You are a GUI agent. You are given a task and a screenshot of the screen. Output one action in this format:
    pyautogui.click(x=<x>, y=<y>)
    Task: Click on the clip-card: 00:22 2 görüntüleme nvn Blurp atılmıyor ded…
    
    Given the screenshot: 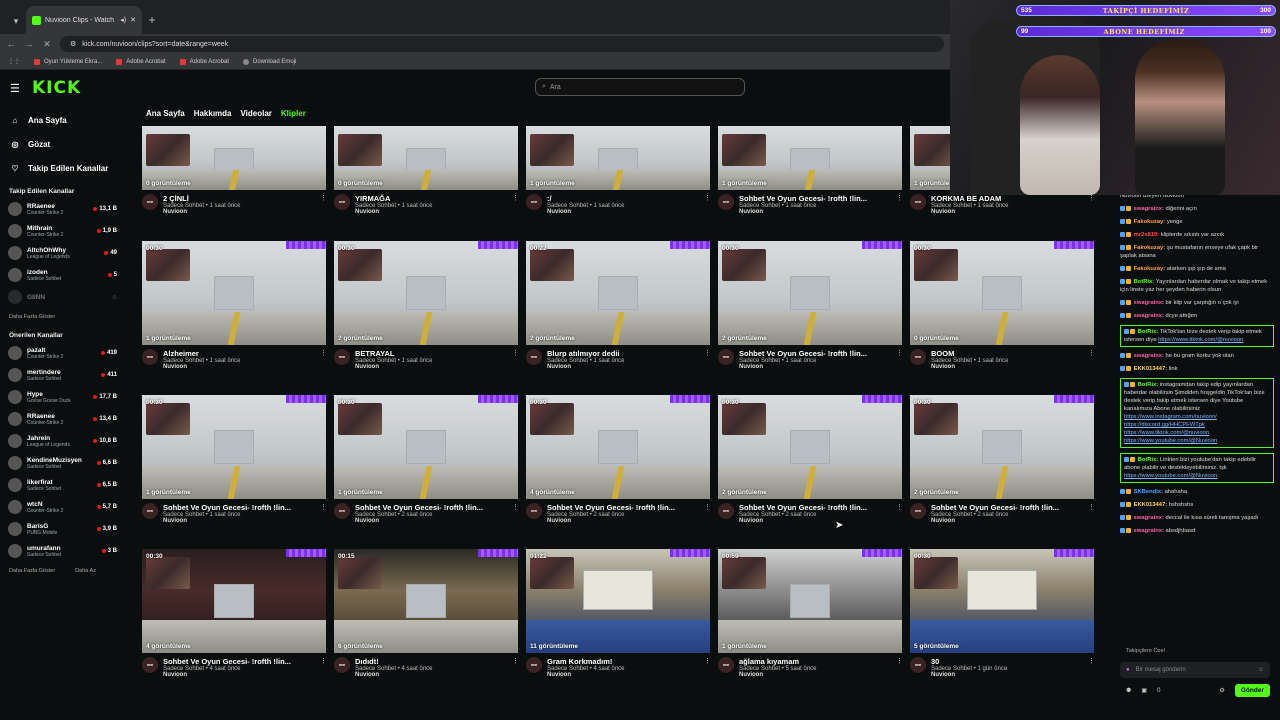 What is the action you would take?
    pyautogui.click(x=618, y=305)
    